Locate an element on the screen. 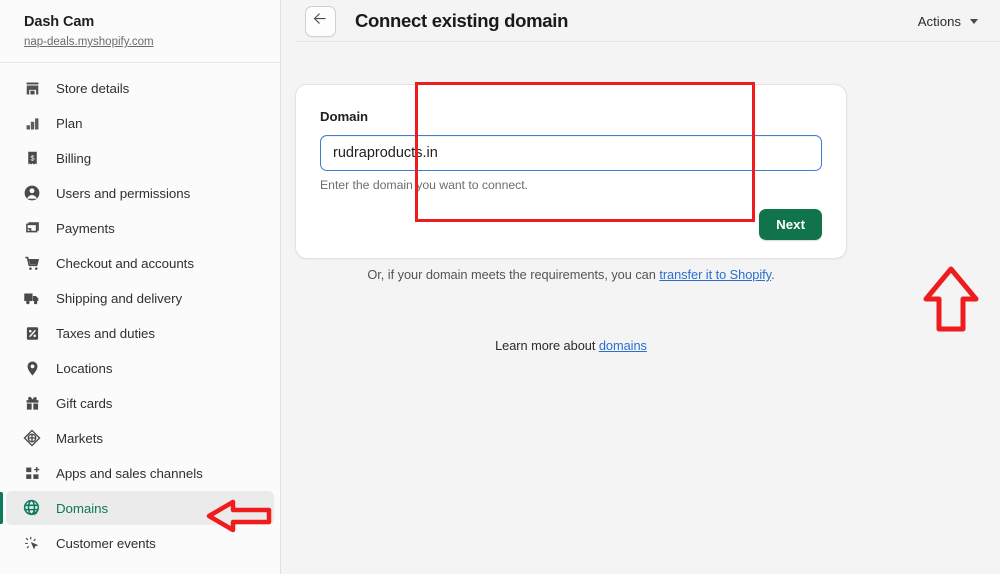 Image resolution: width=1000 pixels, height=574 pixels. sidebar-item-customer-events: Customer events is located at coordinates (140, 543).